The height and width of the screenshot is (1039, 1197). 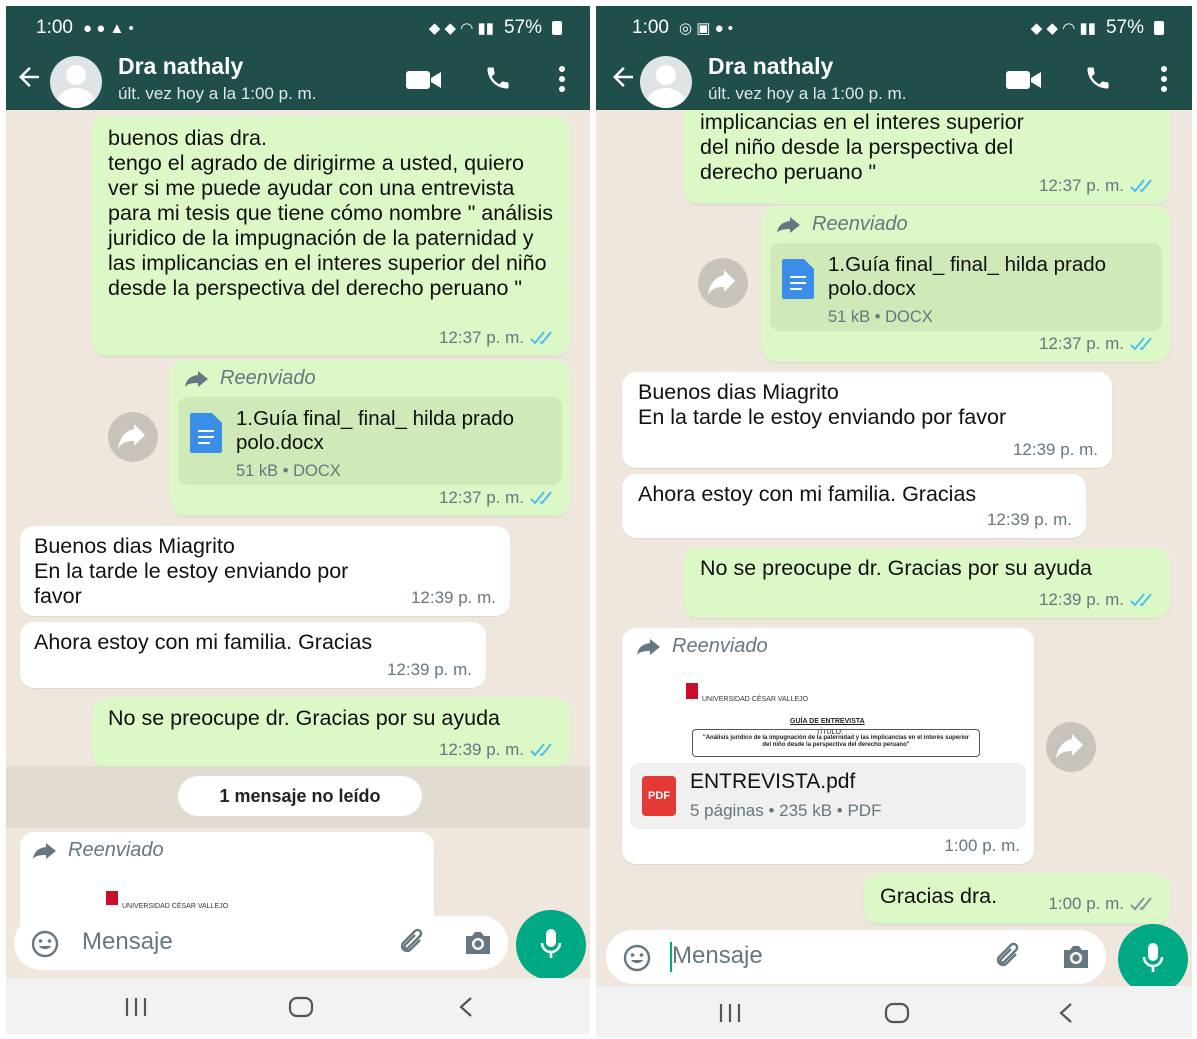 What do you see at coordinates (288, 471) in the screenshot?
I see `document-info: 51 kB • DOCX` at bounding box center [288, 471].